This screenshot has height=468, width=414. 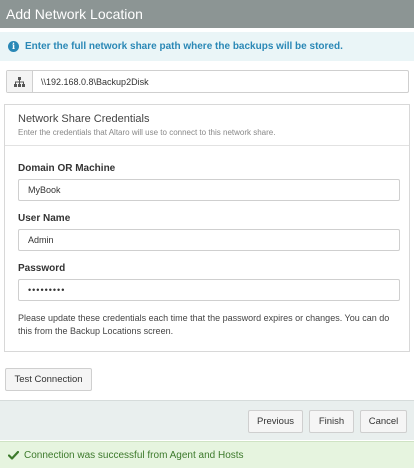 What do you see at coordinates (44, 218) in the screenshot?
I see `username-label: User Name` at bounding box center [44, 218].